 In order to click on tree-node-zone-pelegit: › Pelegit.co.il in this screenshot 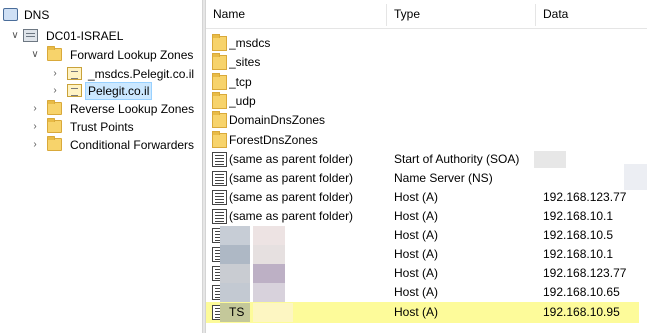, I will do `click(100, 91)`.